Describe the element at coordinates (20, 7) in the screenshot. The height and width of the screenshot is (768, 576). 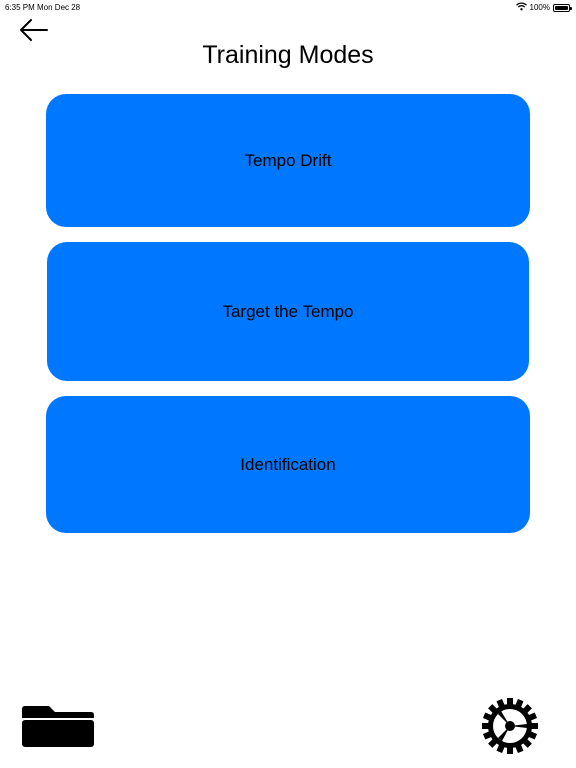
I see `status-time: 6:35 PM` at that location.